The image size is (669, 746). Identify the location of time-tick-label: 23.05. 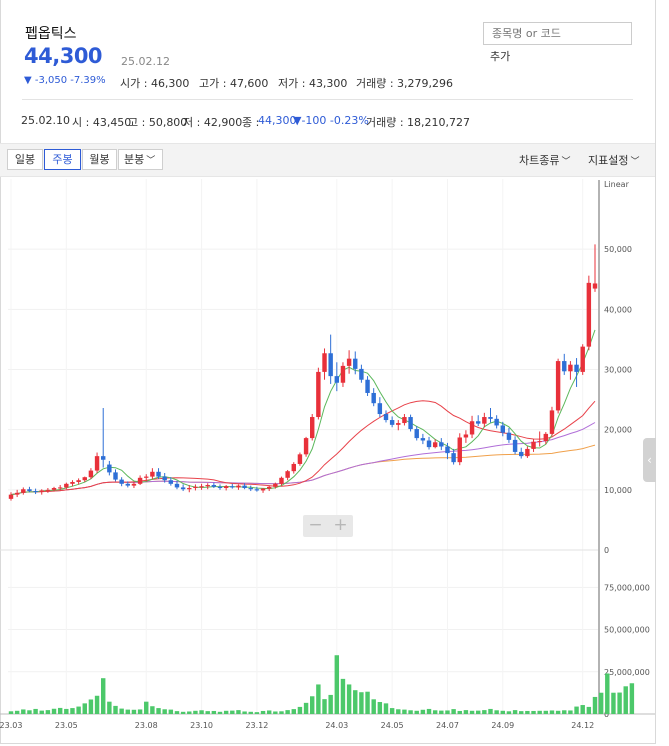
(66, 725).